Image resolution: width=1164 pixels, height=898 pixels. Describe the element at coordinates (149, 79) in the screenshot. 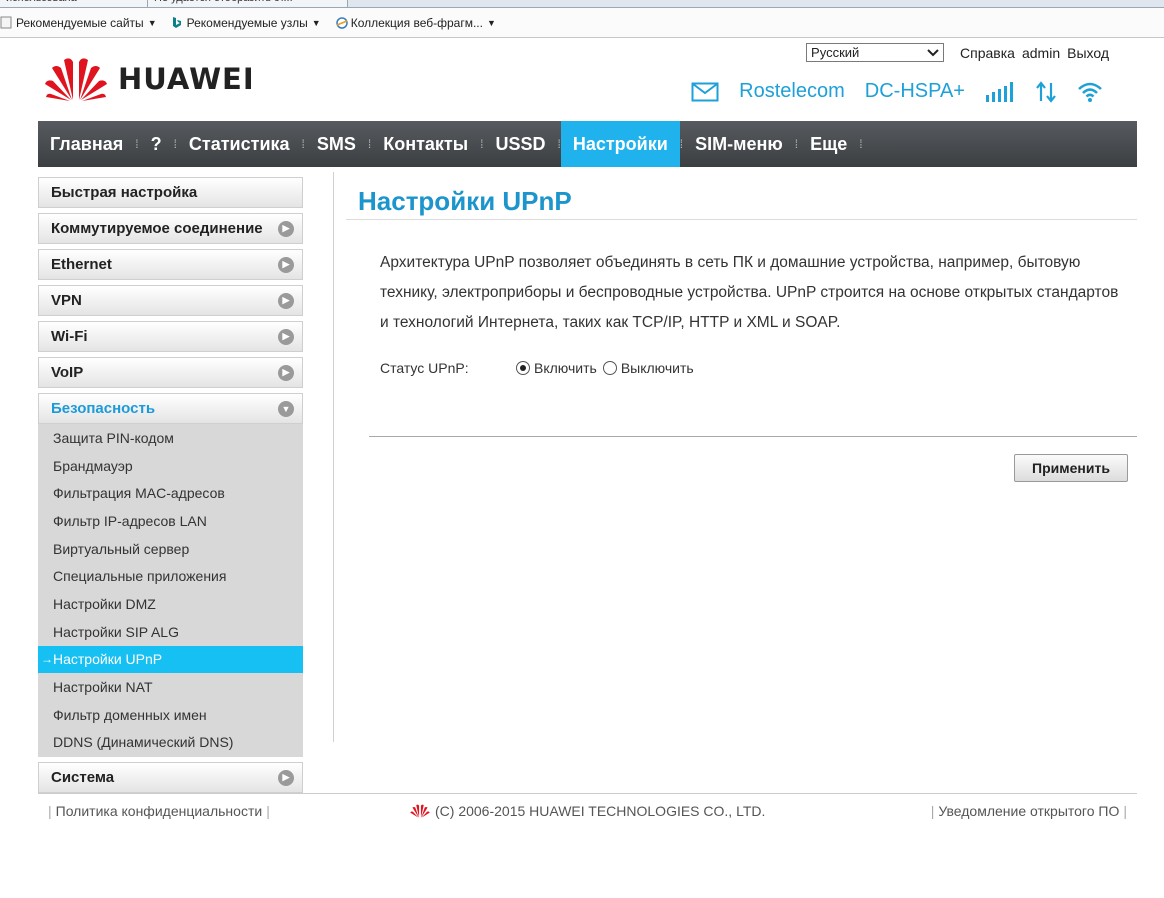

I see `huawei-logo: HUAWEI` at that location.